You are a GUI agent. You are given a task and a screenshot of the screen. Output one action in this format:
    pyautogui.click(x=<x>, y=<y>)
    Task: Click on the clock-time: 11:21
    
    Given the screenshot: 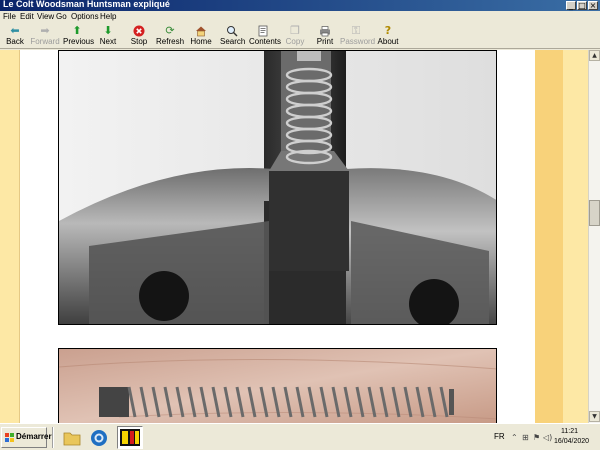 What is the action you would take?
    pyautogui.click(x=569, y=431)
    